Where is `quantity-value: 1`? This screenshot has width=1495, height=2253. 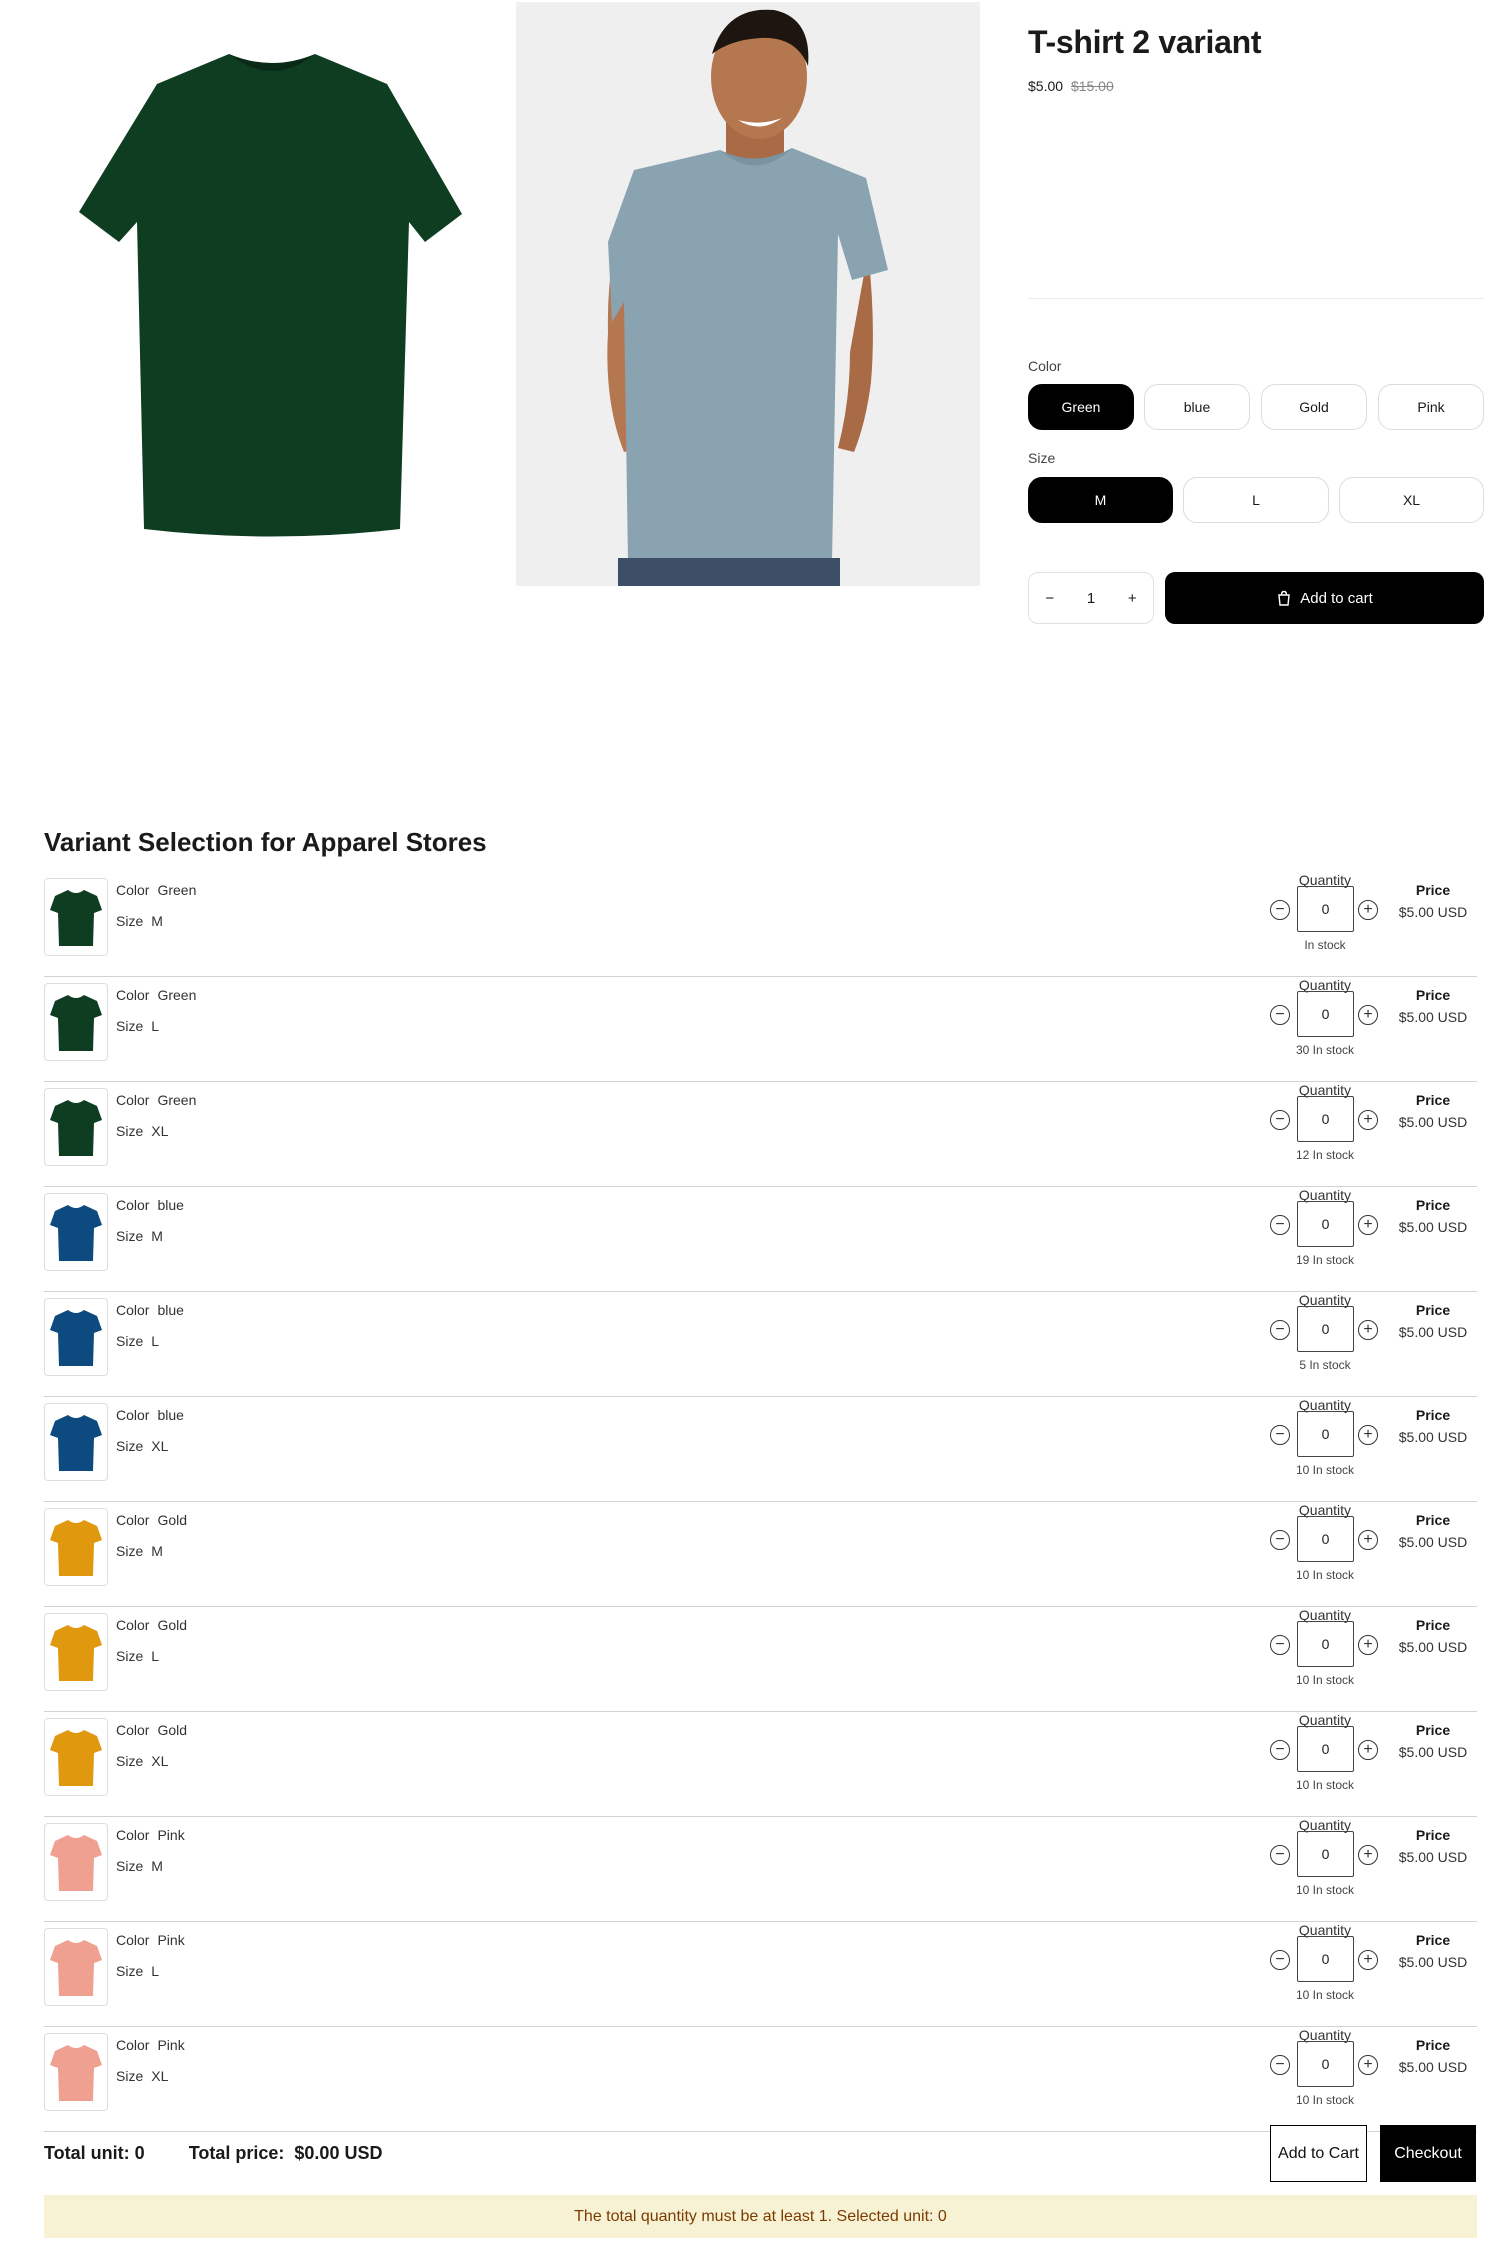 quantity-value: 1 is located at coordinates (1091, 598).